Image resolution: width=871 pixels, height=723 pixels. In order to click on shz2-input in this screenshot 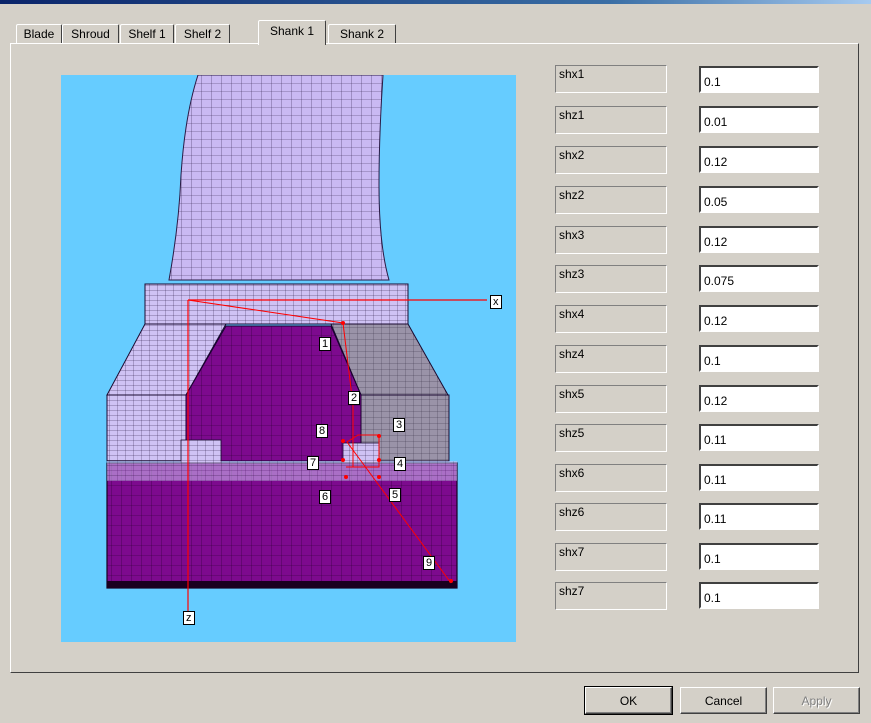, I will do `click(759, 199)`.